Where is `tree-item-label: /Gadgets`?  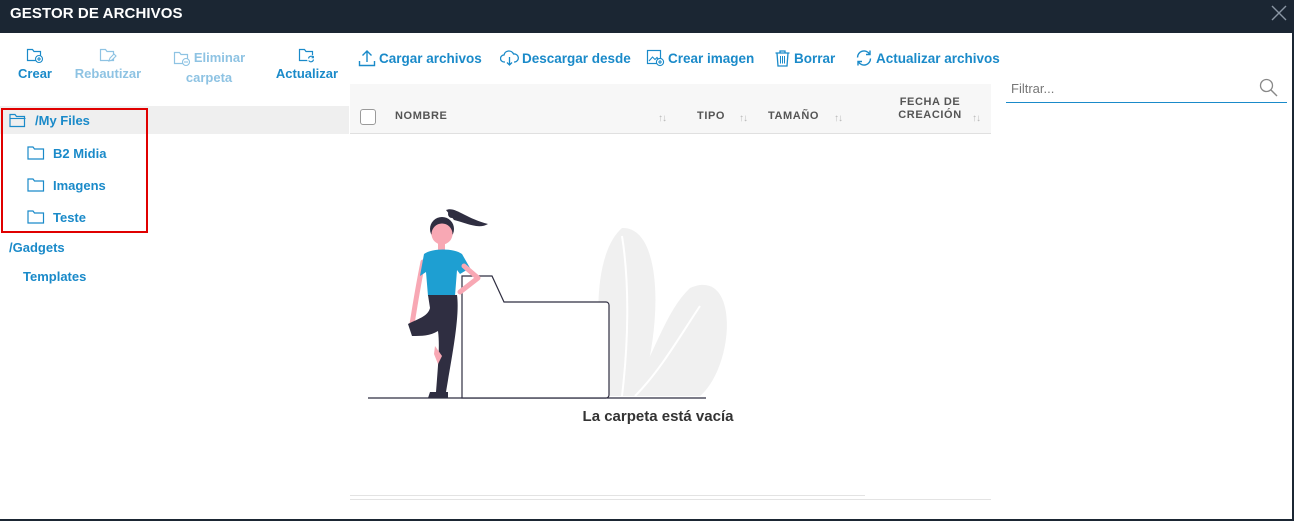
tree-item-label: /Gadgets is located at coordinates (37, 247).